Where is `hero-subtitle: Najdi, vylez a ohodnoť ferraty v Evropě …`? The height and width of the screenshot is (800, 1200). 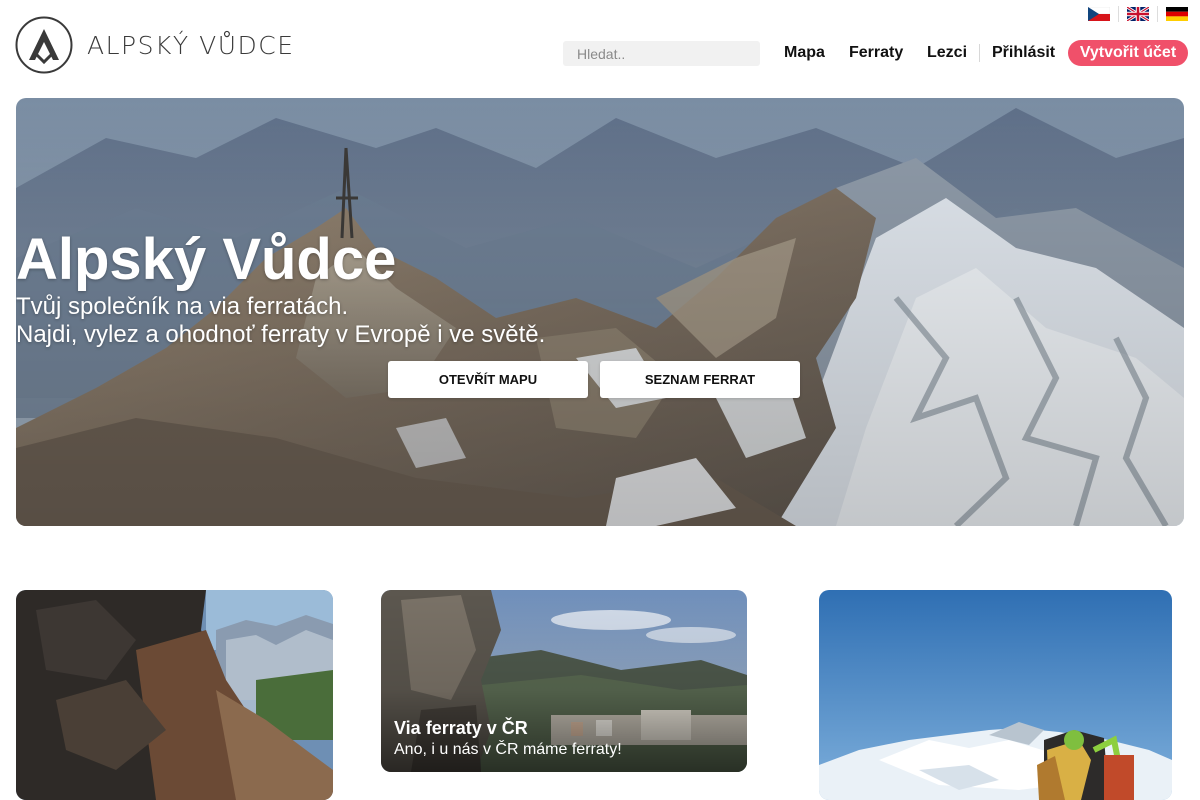
hero-subtitle: Najdi, vylez a ohodnoť ferraty v Evropě … is located at coordinates (281, 334).